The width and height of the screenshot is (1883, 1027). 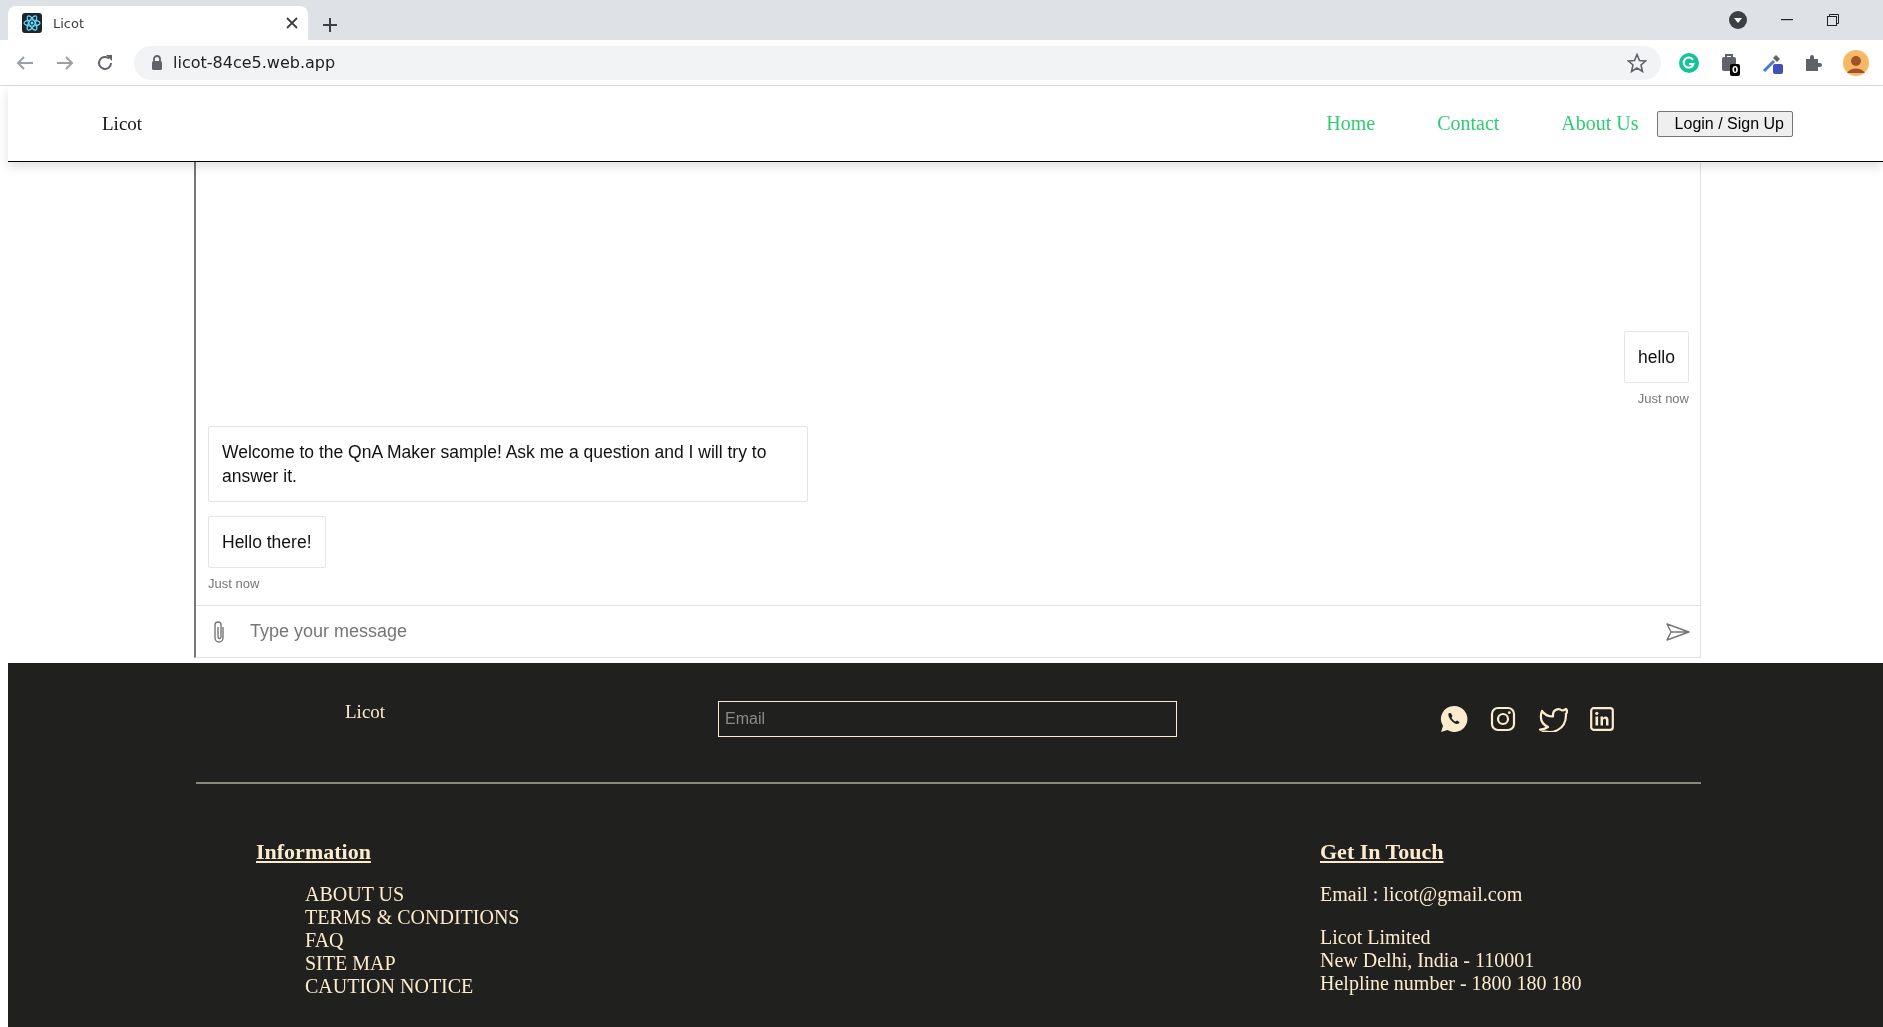 I want to click on chat-phone-icon, so click(x=1454, y=719).